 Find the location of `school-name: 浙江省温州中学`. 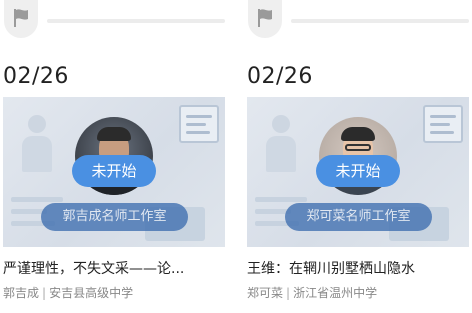

school-name: 浙江省温州中学 is located at coordinates (335, 293).